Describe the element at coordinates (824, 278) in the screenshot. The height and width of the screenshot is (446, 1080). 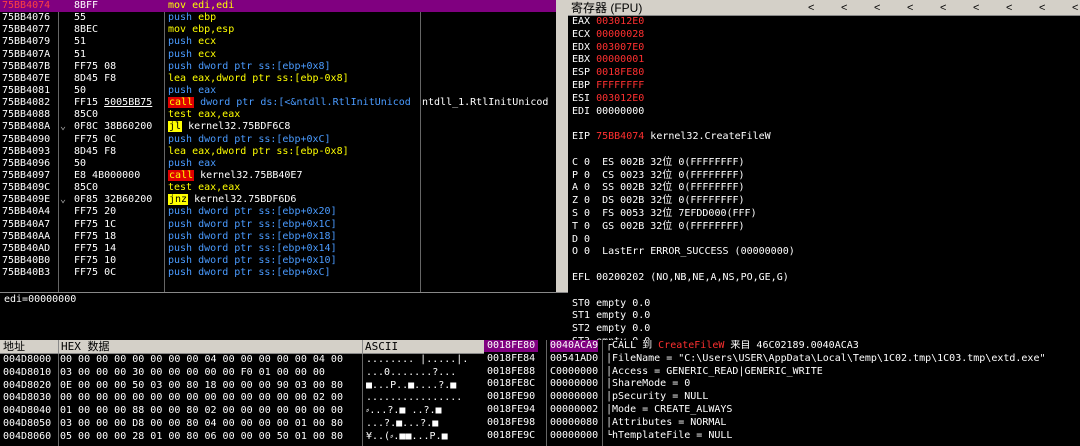
I see `efl-row: EFL 00200202 (NO,NB,NE,A,NS,PO,GE,G)` at that location.